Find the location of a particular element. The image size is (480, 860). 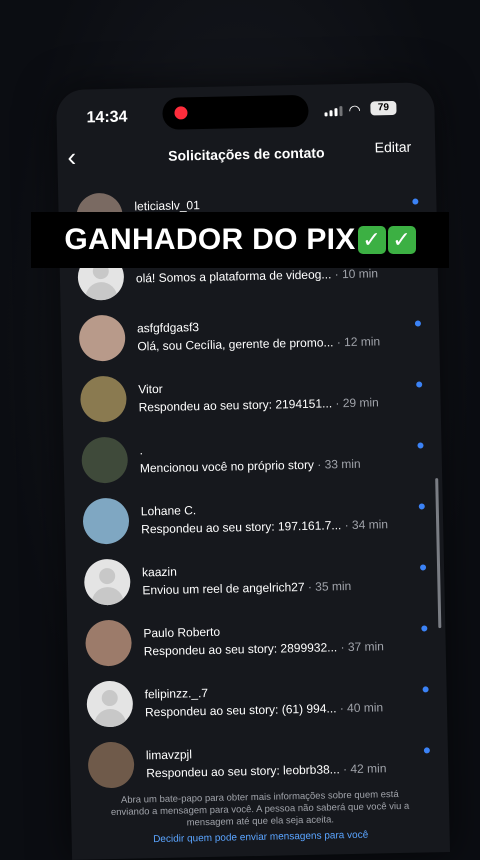

preview-time: · 33 min is located at coordinates (337, 464).